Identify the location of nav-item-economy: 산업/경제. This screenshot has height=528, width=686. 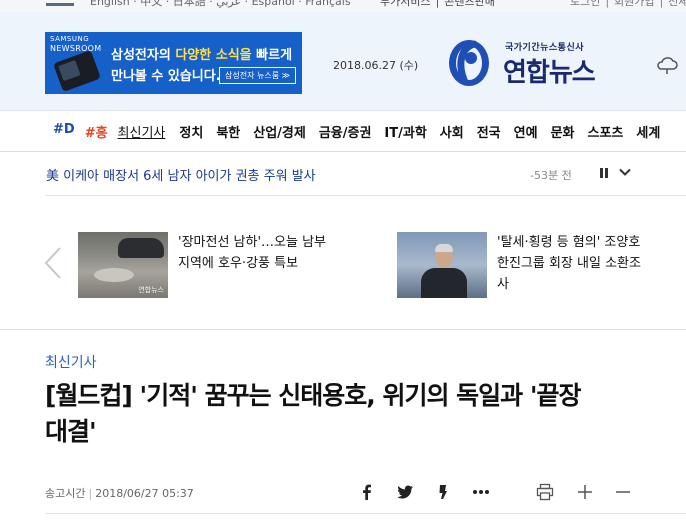
(279, 131).